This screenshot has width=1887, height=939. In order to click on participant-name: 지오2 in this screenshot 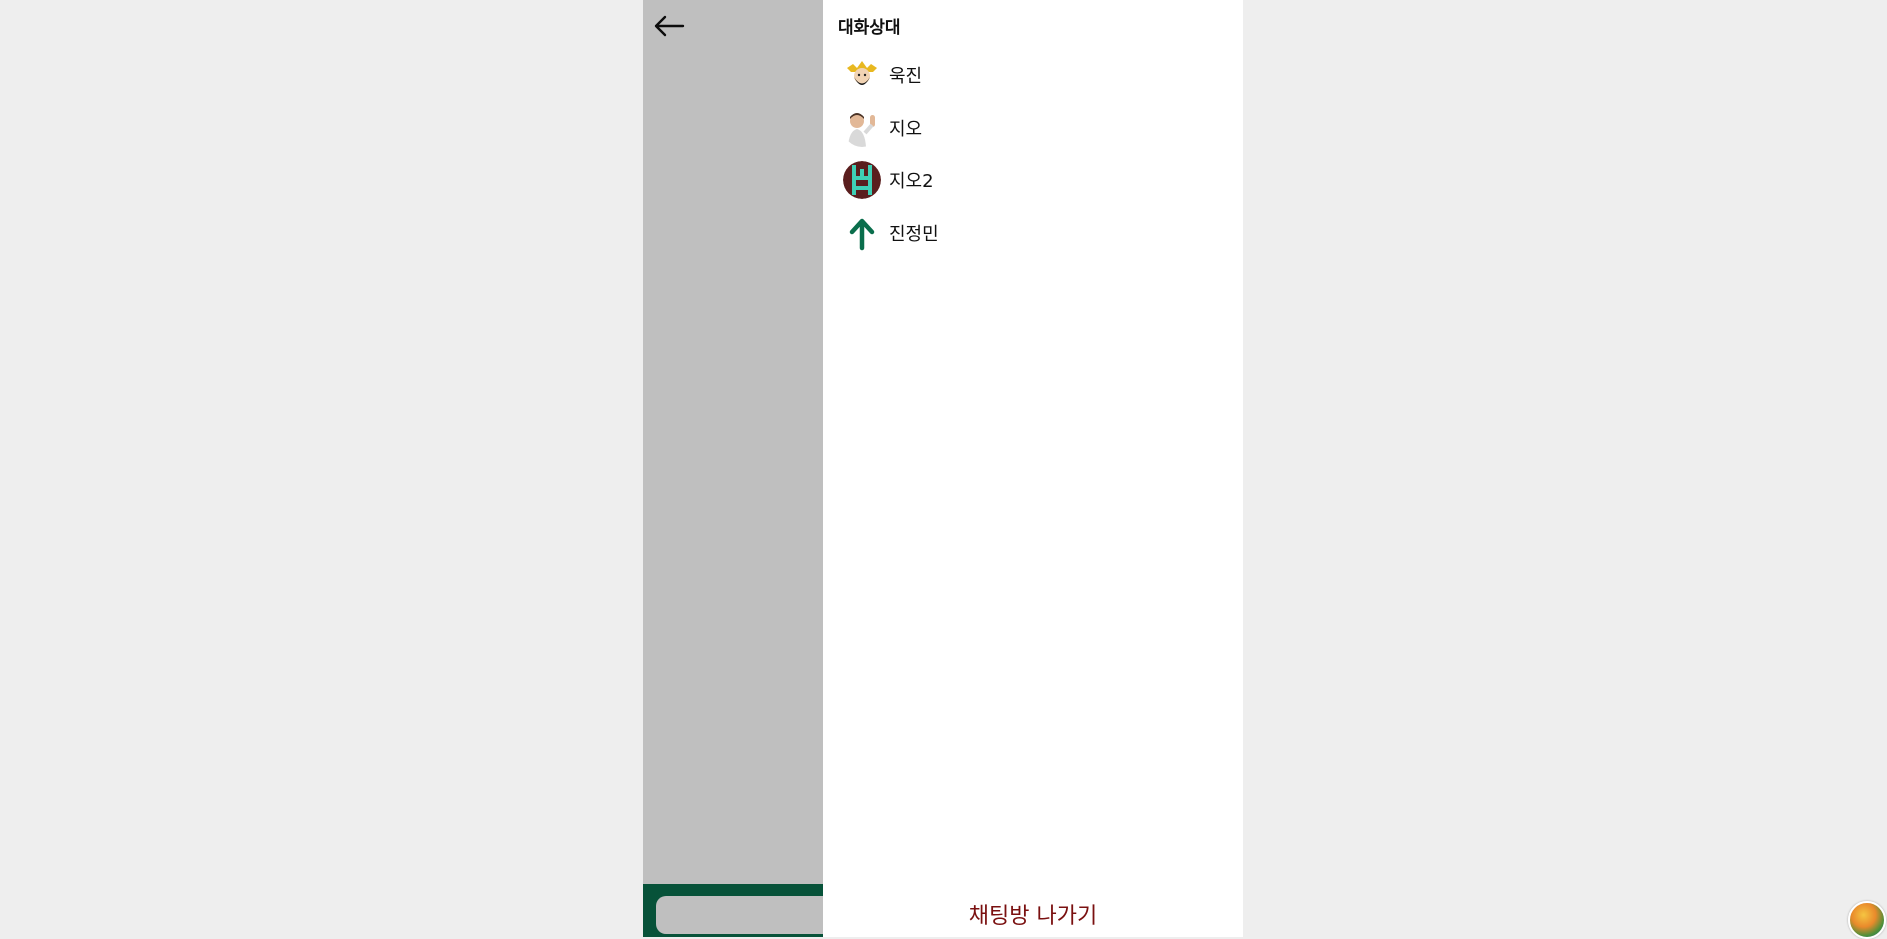, I will do `click(911, 181)`.